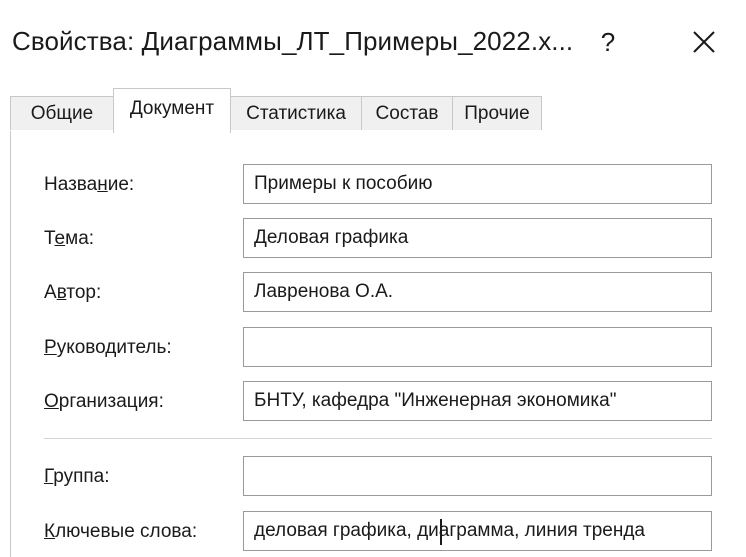  What do you see at coordinates (608, 42) in the screenshot?
I see `help-button: ?` at bounding box center [608, 42].